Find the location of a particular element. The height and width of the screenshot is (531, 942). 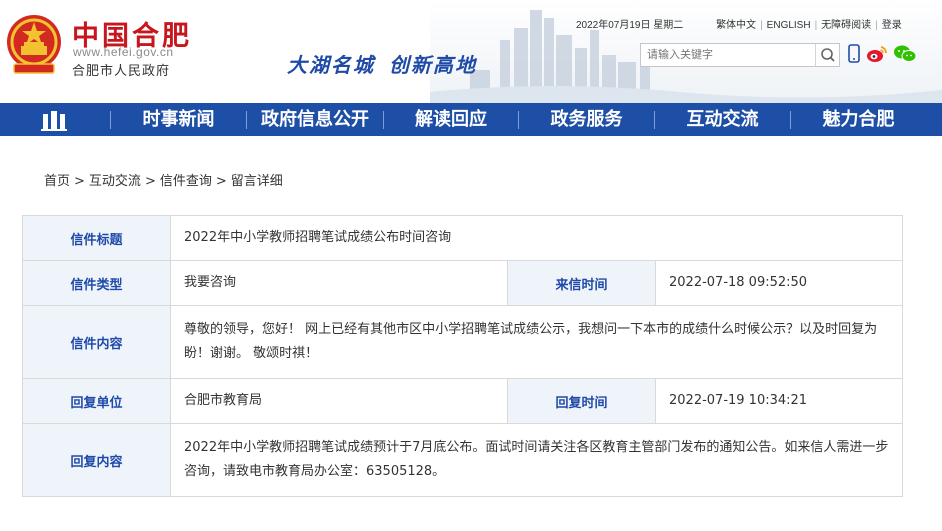

national-emblem-logo is located at coordinates (34, 44).